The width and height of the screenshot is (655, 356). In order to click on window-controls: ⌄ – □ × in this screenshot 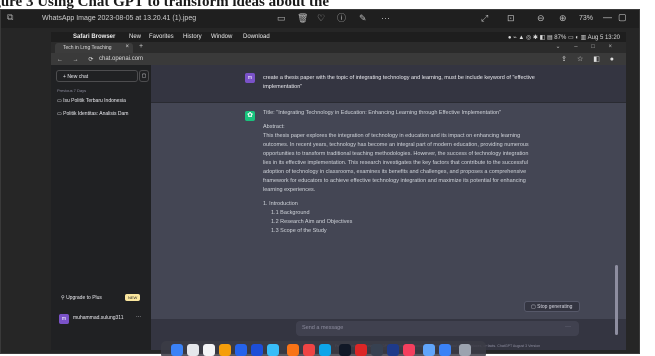, I will do `click(587, 46)`.